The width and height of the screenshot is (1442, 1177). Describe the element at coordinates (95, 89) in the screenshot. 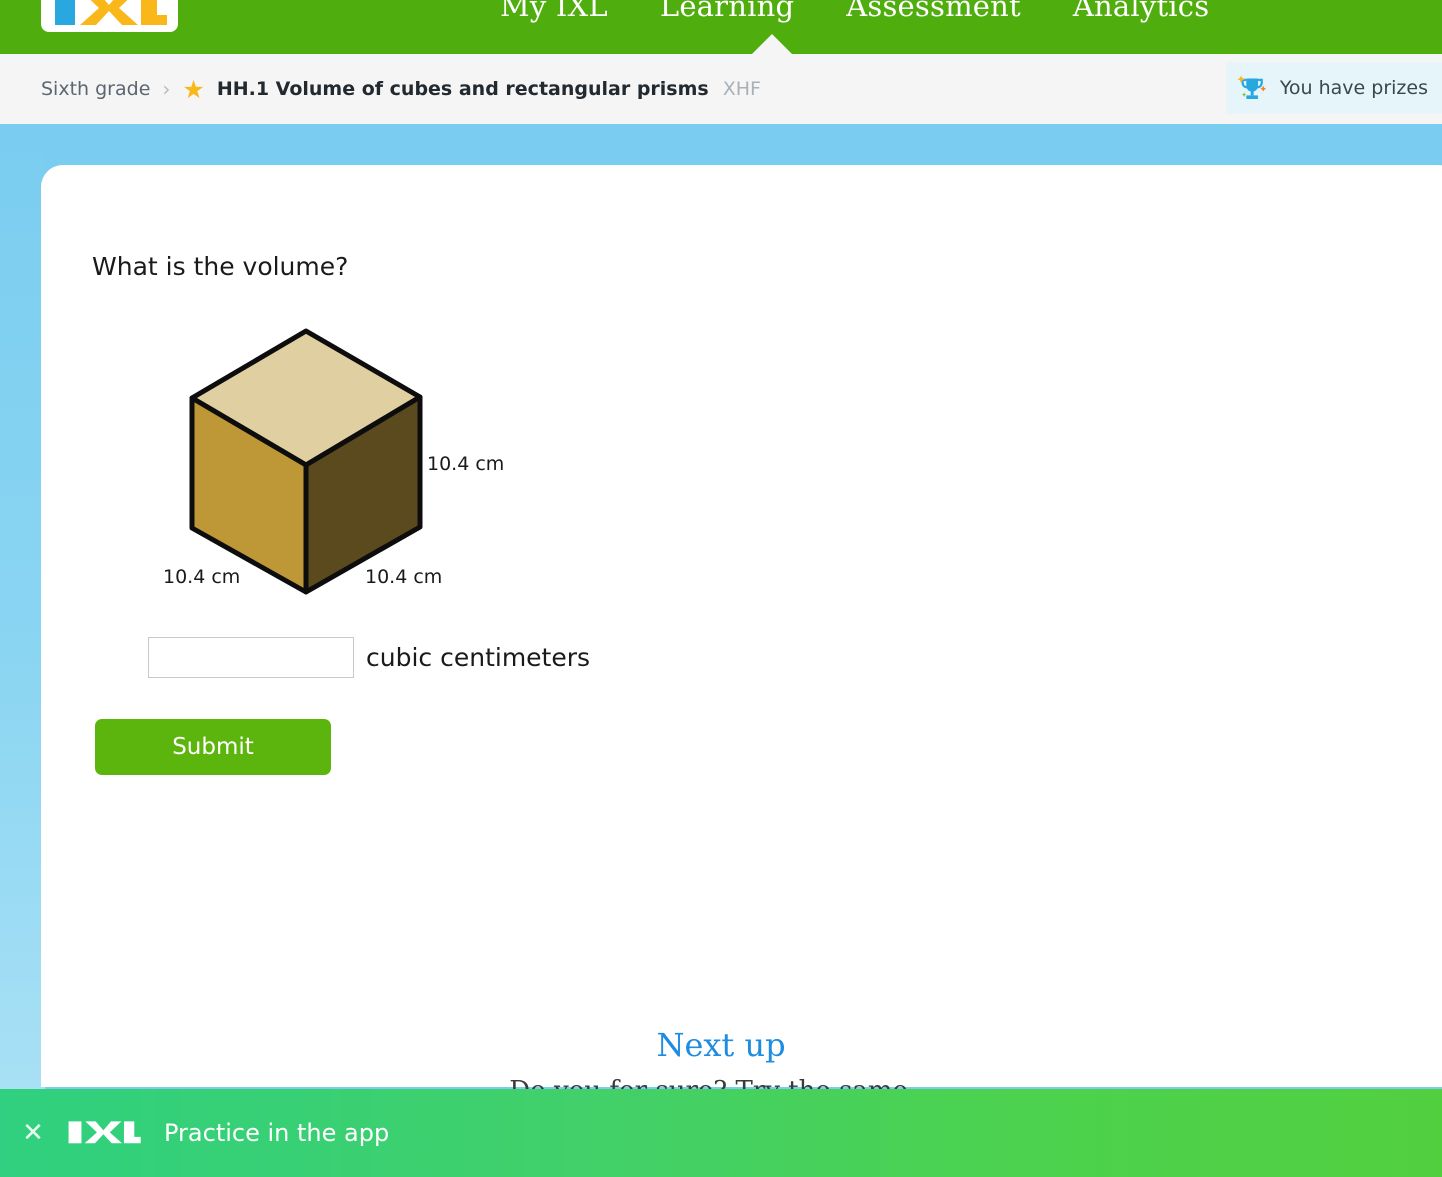

I see `breadcrumb-grade: Sixth grade` at that location.